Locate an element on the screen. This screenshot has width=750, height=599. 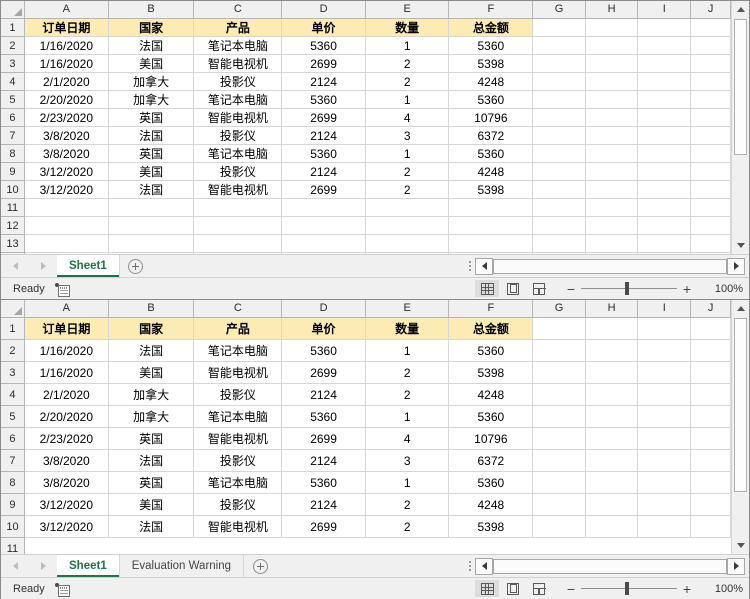
select-all-corner is located at coordinates (13, 309).